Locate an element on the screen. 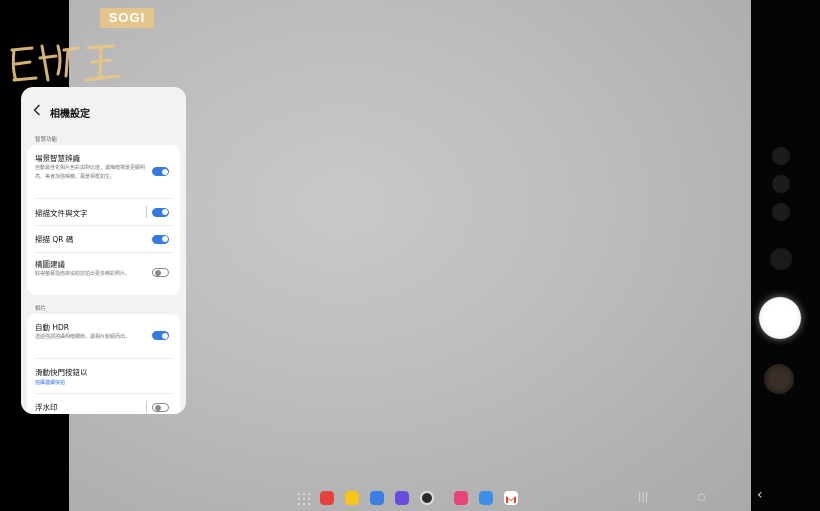 The height and width of the screenshot is (511, 820). sogi-badge: SOGI is located at coordinates (127, 18).